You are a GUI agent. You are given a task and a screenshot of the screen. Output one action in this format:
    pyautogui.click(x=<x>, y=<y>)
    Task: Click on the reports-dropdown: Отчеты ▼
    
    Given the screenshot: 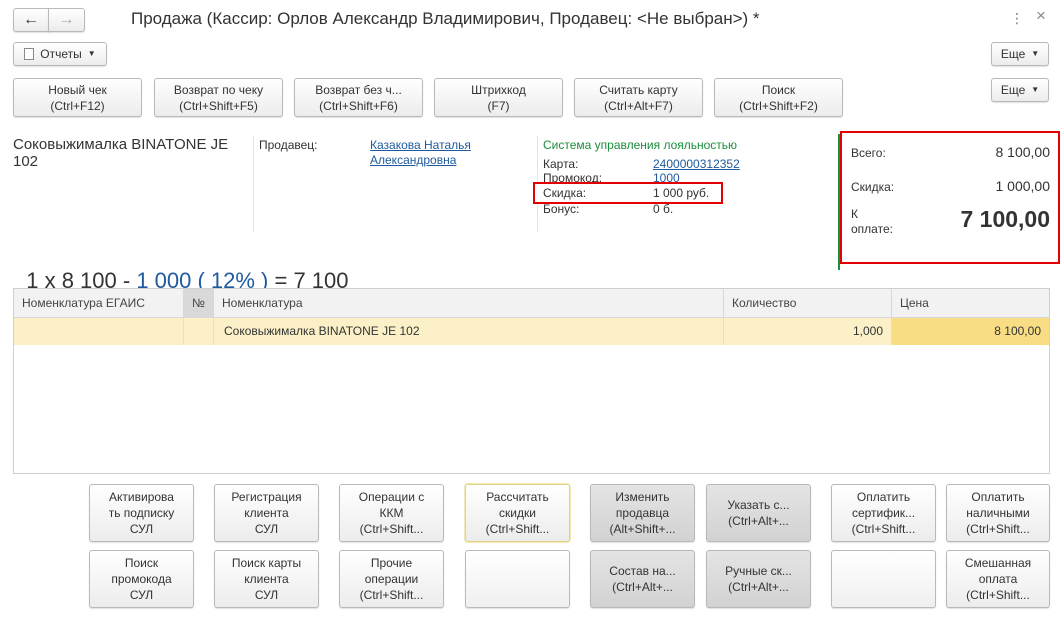 What is the action you would take?
    pyautogui.click(x=60, y=54)
    